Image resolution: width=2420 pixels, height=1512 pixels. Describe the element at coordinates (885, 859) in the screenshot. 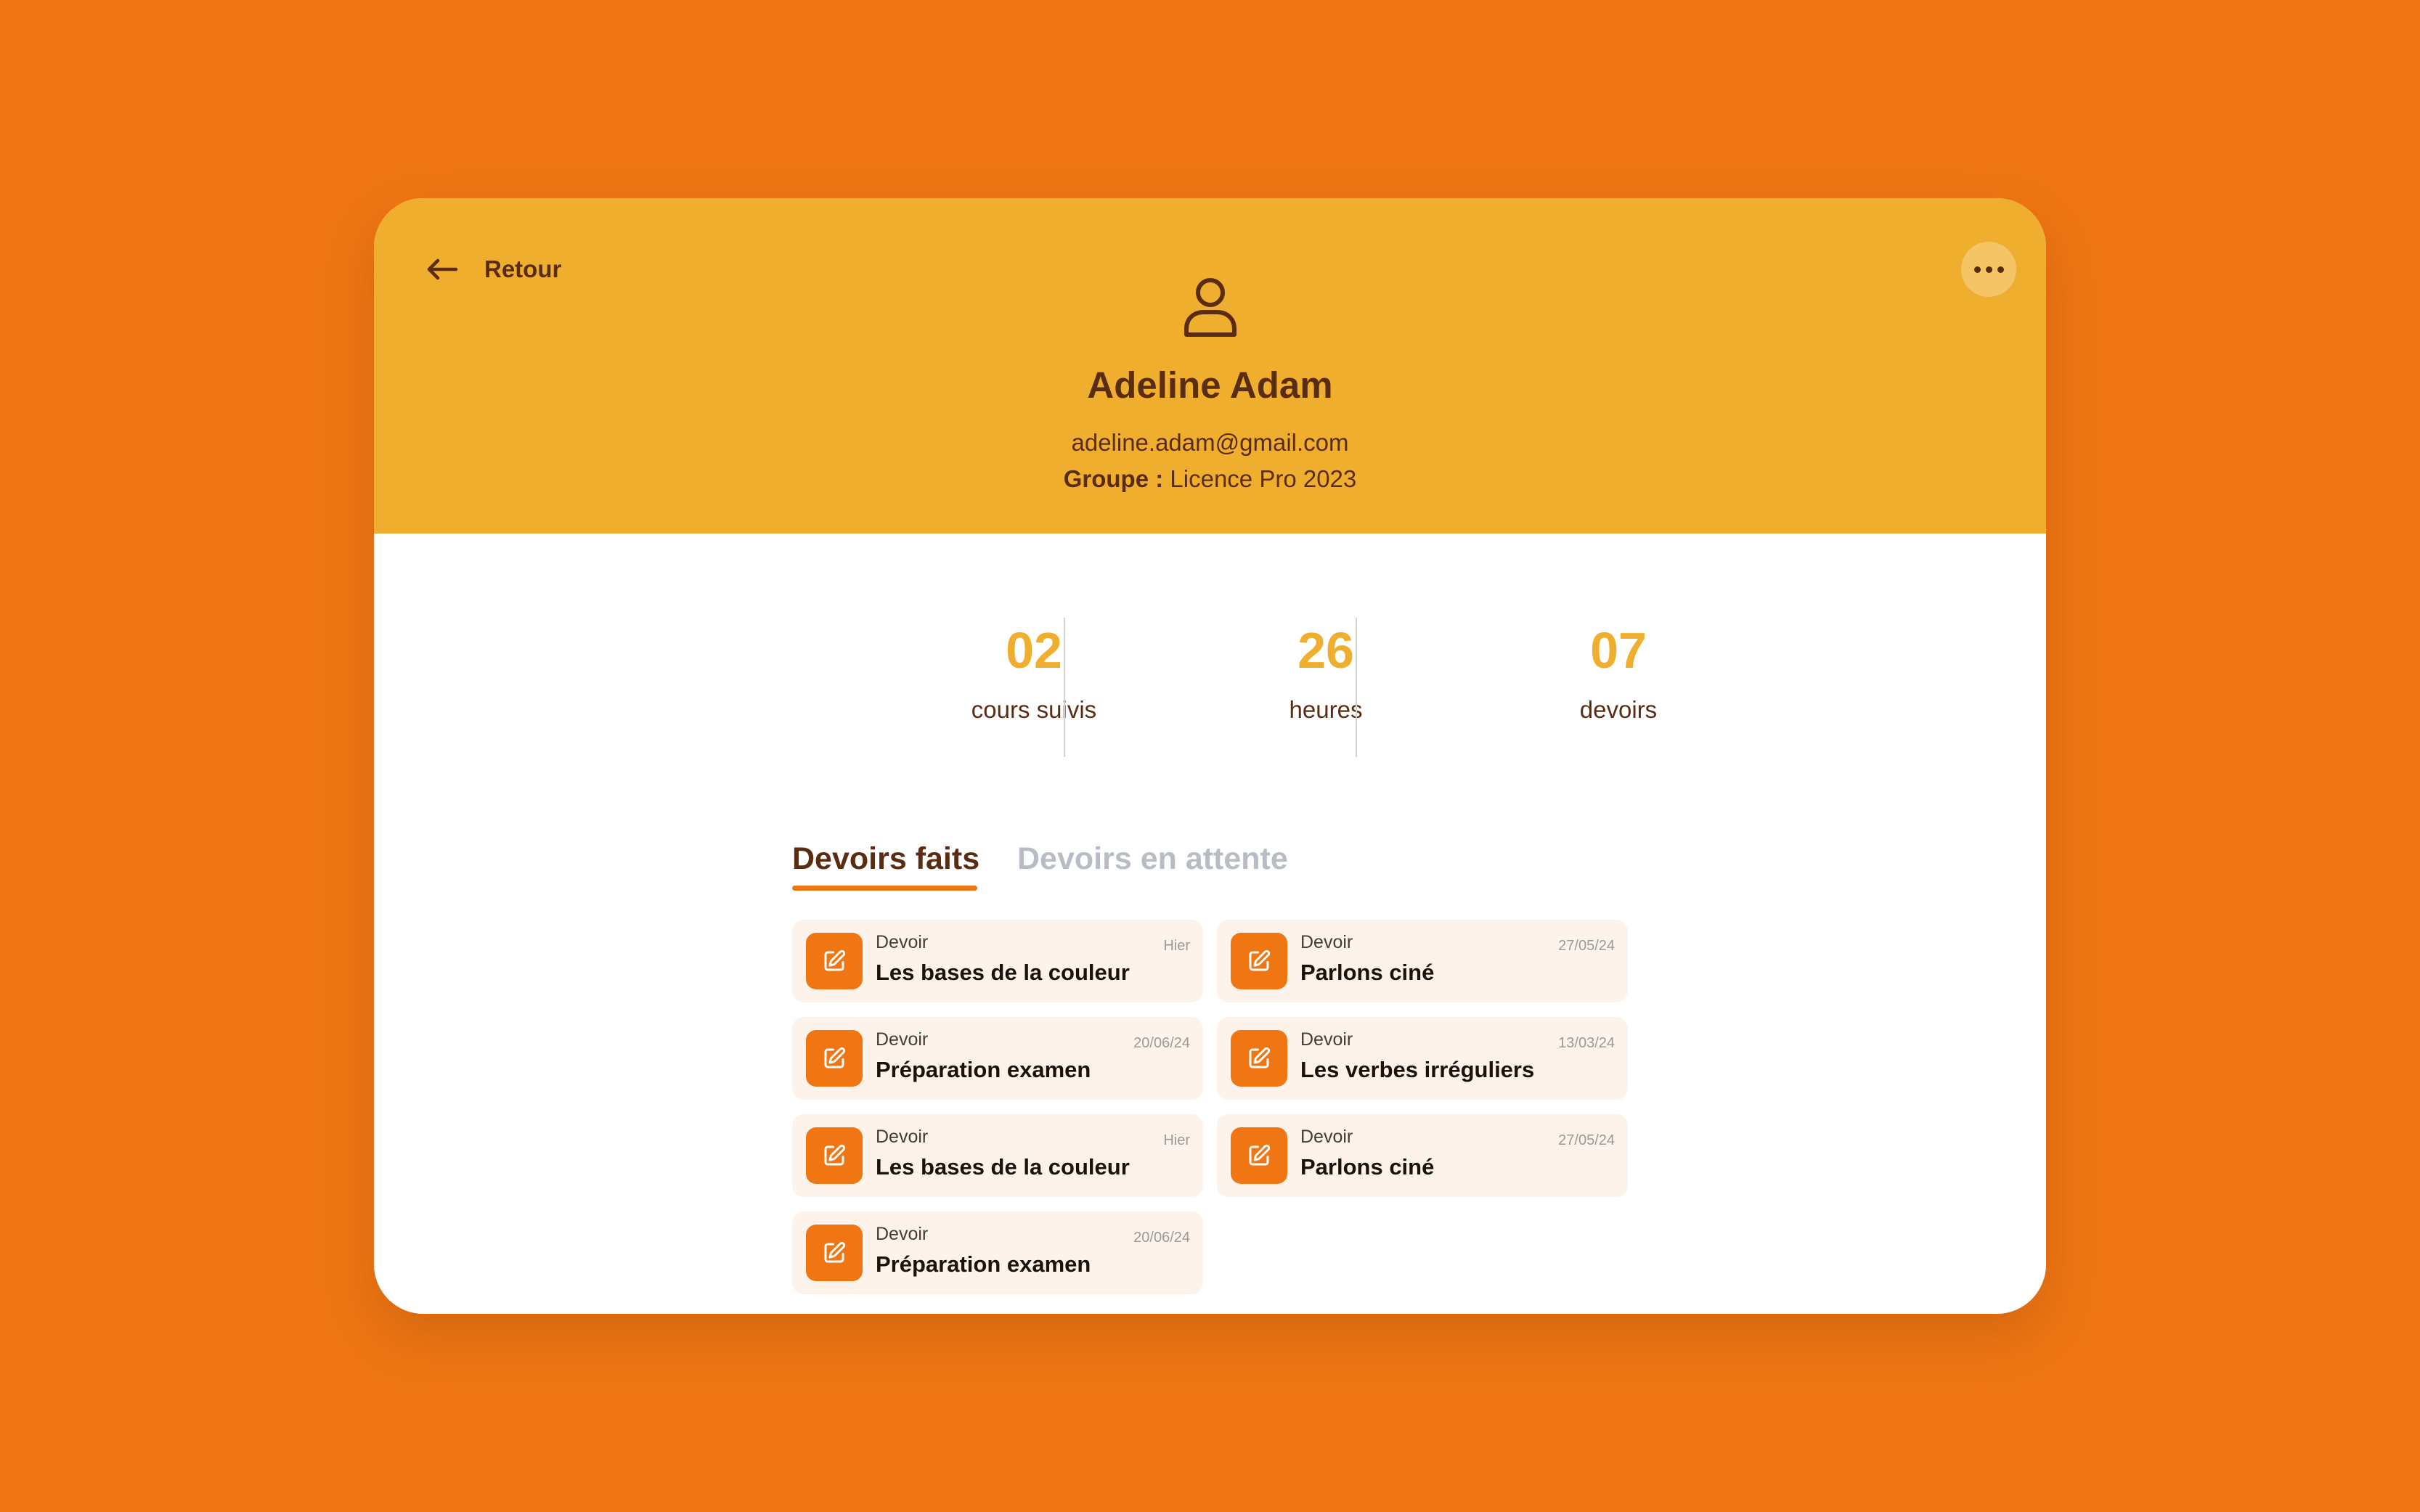

I see `tab-devoirs-faits: Devoirs faits` at that location.